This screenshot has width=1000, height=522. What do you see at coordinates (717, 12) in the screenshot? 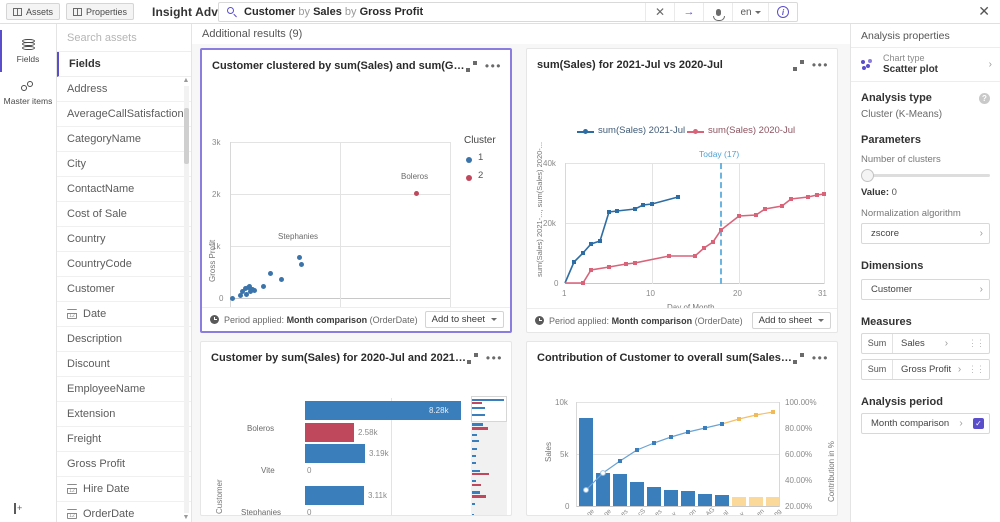
I see `voice-search-button` at bounding box center [717, 12].